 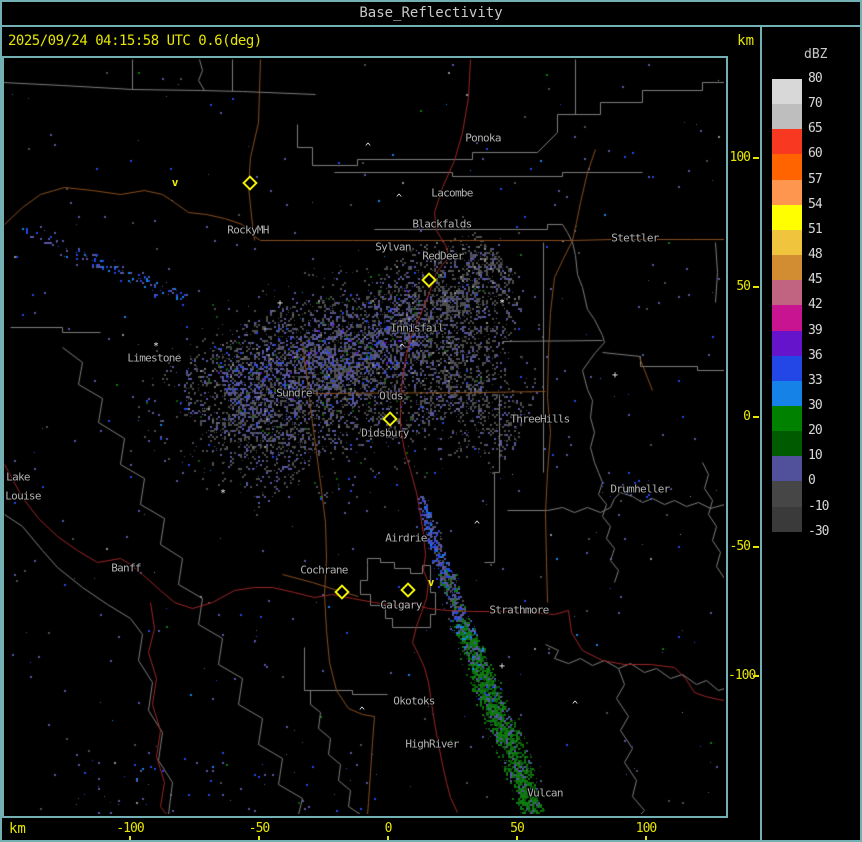 I want to click on bottom-axis-row: km, so click(x=381, y=829).